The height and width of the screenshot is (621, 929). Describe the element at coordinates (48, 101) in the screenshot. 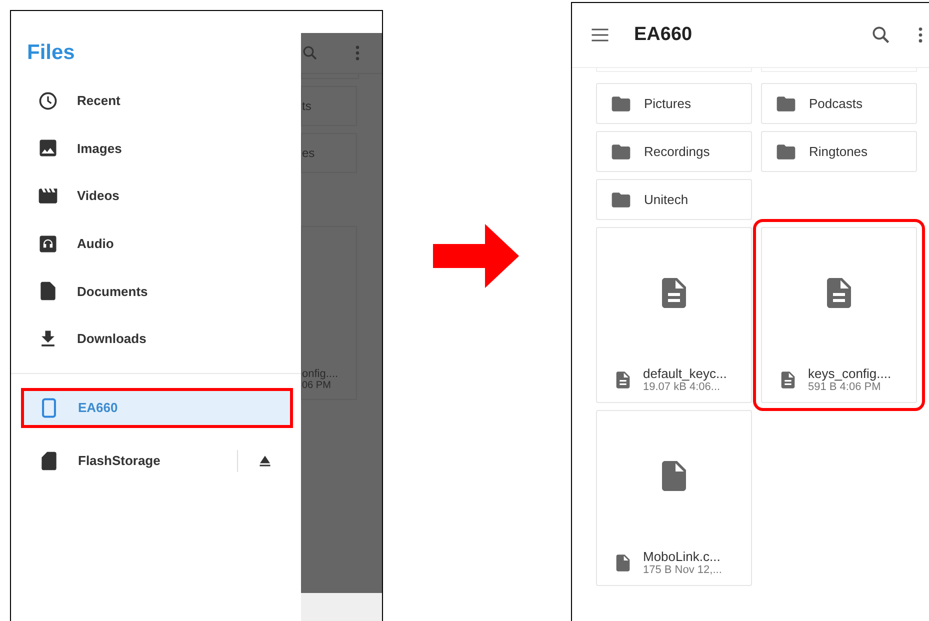

I see `clock-icon` at that location.